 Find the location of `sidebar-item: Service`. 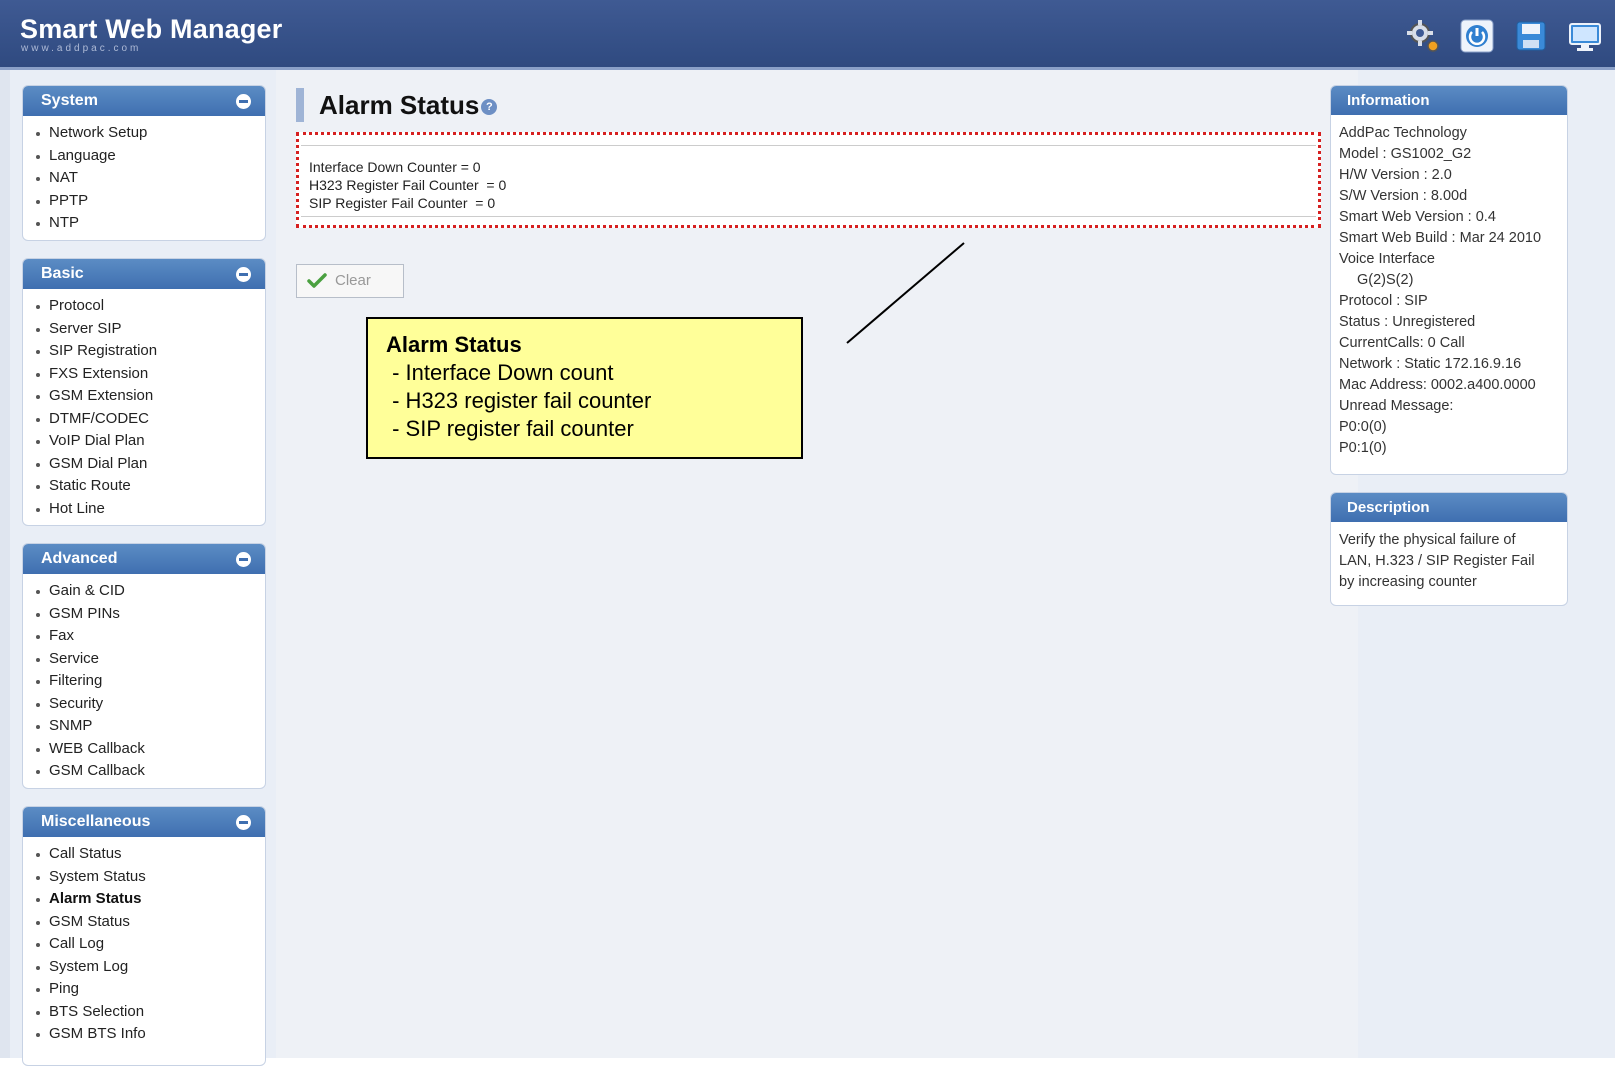

sidebar-item: Service is located at coordinates (150, 659).